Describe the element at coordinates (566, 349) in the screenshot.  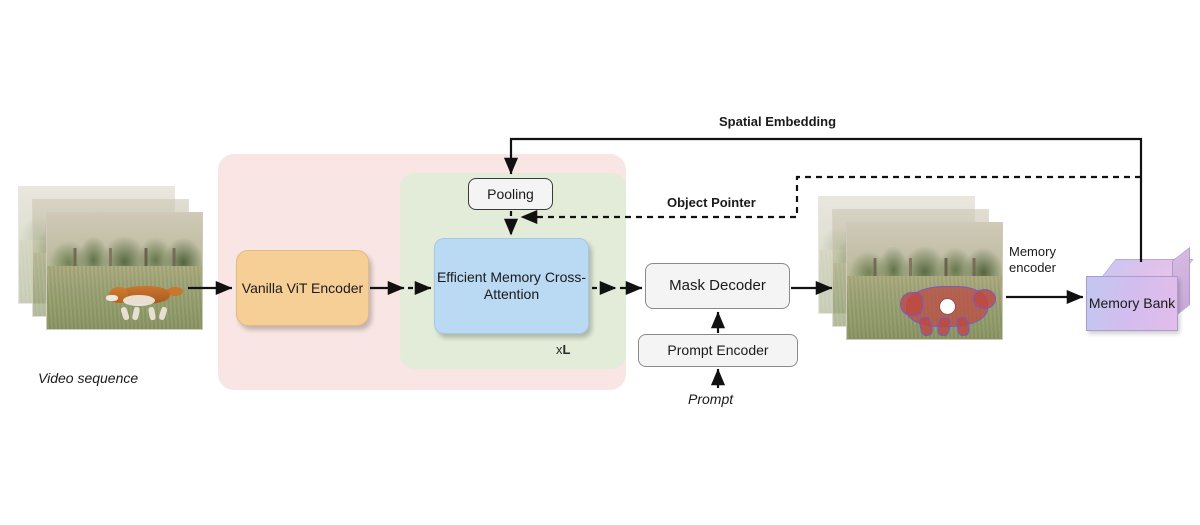
I see `repeat-count: L` at that location.